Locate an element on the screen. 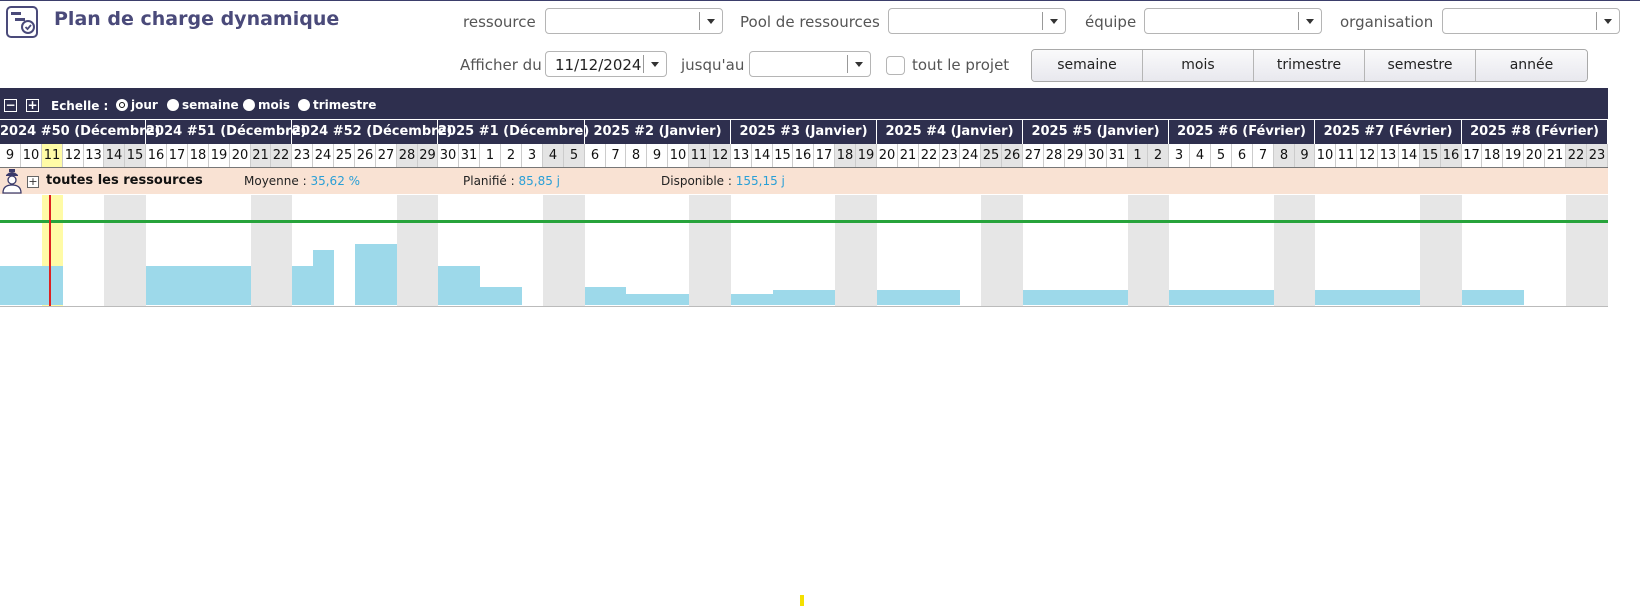 The width and height of the screenshot is (1640, 608). moyenne-value: 35,62 % is located at coordinates (335, 181).